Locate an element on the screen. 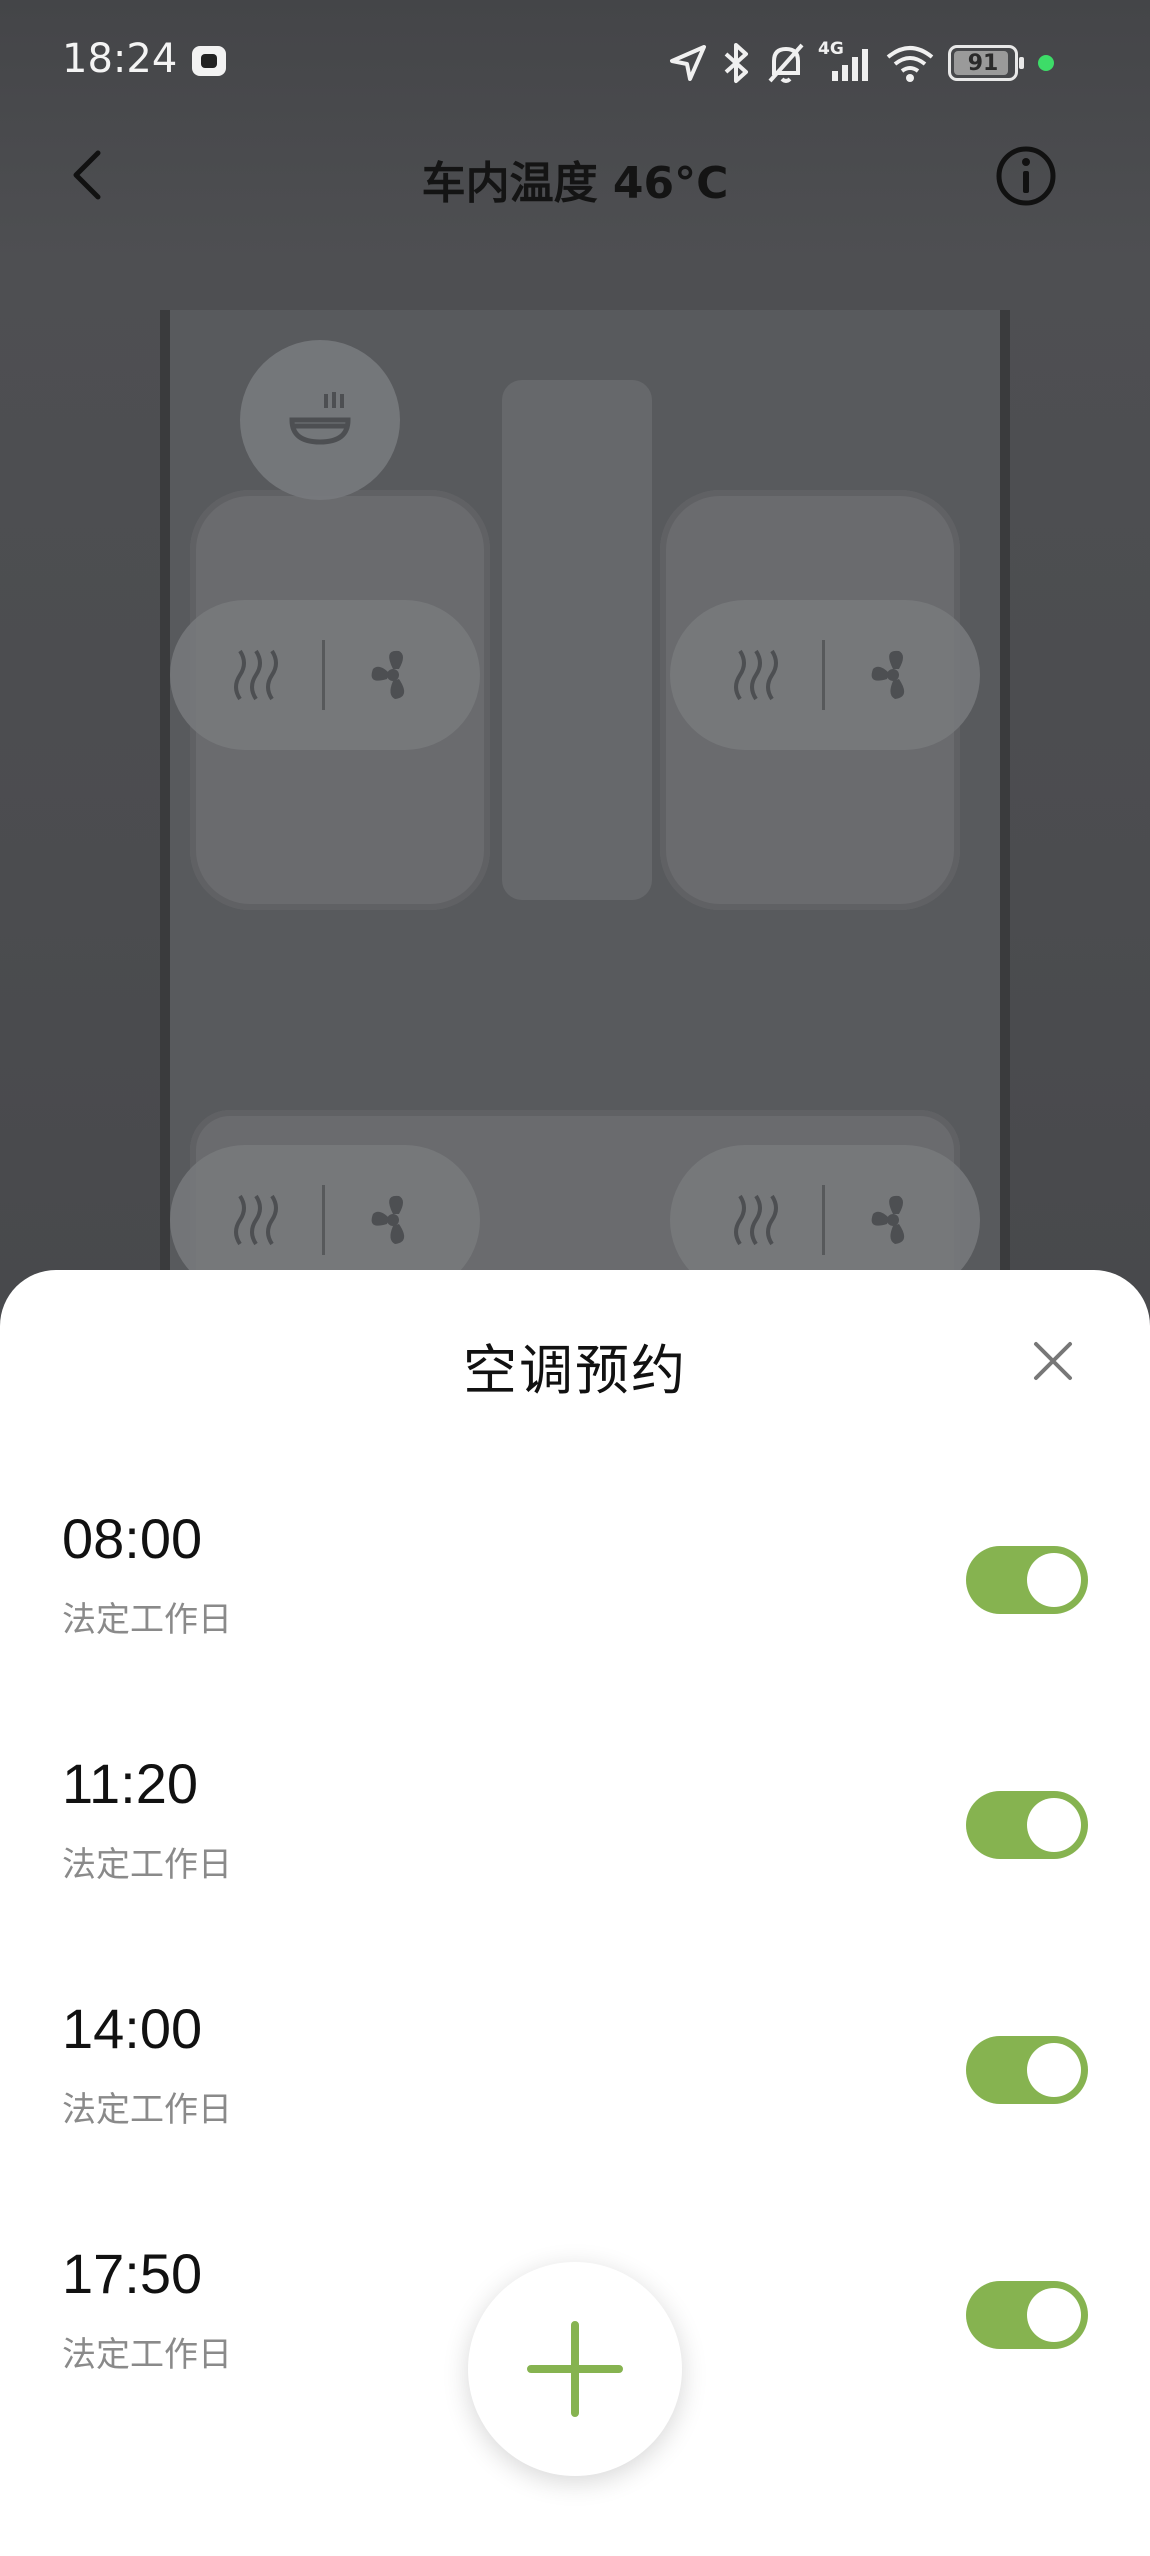 The height and width of the screenshot is (2556, 1150). schedule-time: 08:00 is located at coordinates (132, 1538).